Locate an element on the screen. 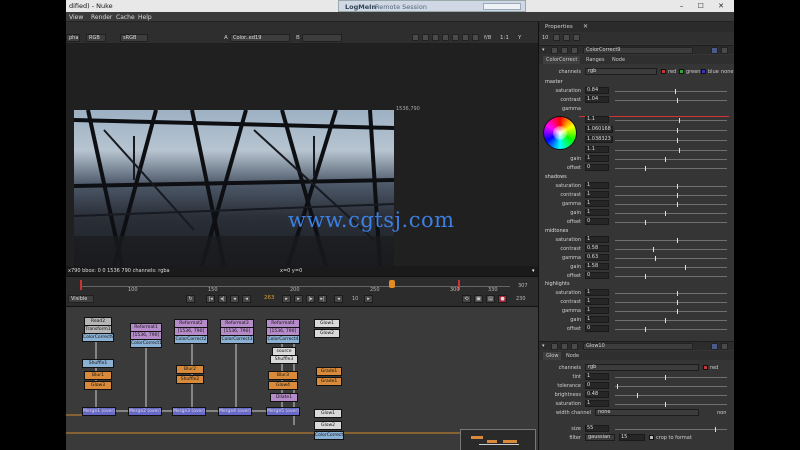 The width and height of the screenshot is (800, 450). channel-blue-checkbox is located at coordinates (703, 71).